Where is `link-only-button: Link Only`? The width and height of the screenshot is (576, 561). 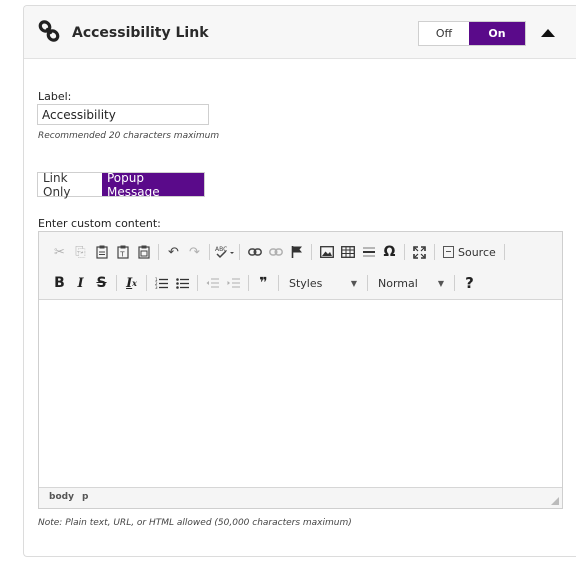
link-only-button: Link Only is located at coordinates (70, 185).